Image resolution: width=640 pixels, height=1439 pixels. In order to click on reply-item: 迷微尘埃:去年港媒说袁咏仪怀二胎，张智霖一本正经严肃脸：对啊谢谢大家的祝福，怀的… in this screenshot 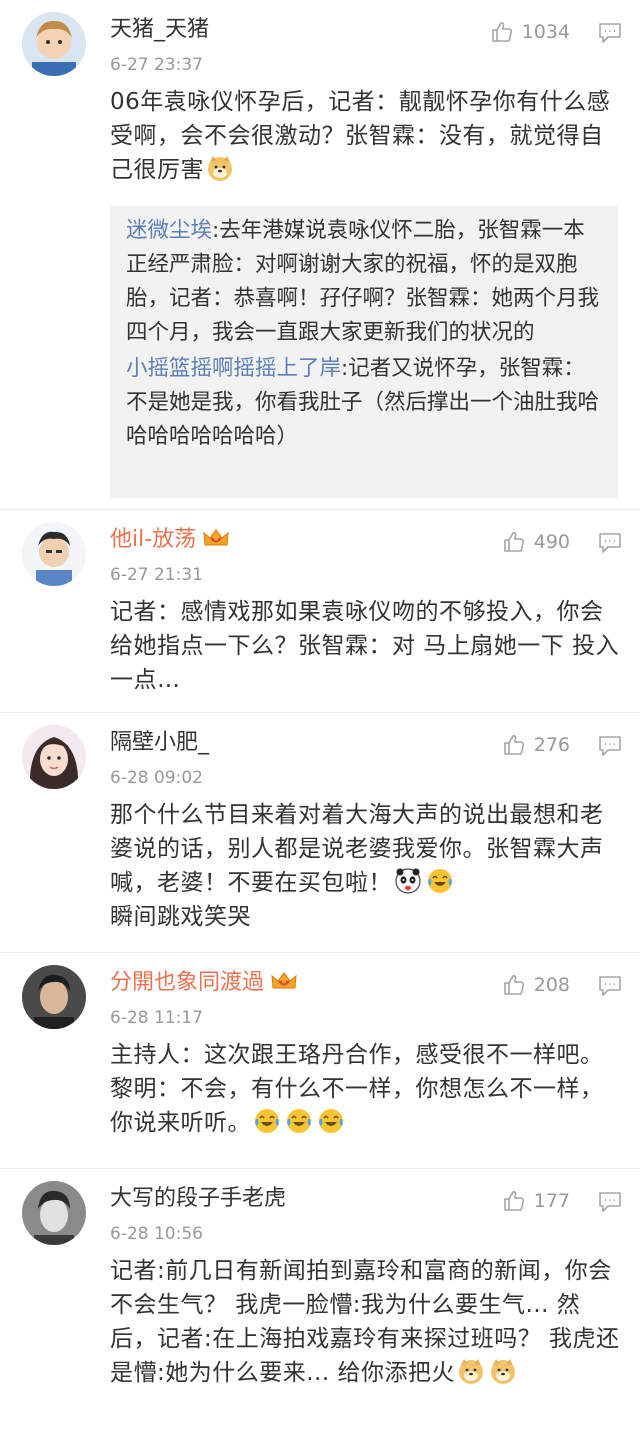, I will do `click(364, 282)`.